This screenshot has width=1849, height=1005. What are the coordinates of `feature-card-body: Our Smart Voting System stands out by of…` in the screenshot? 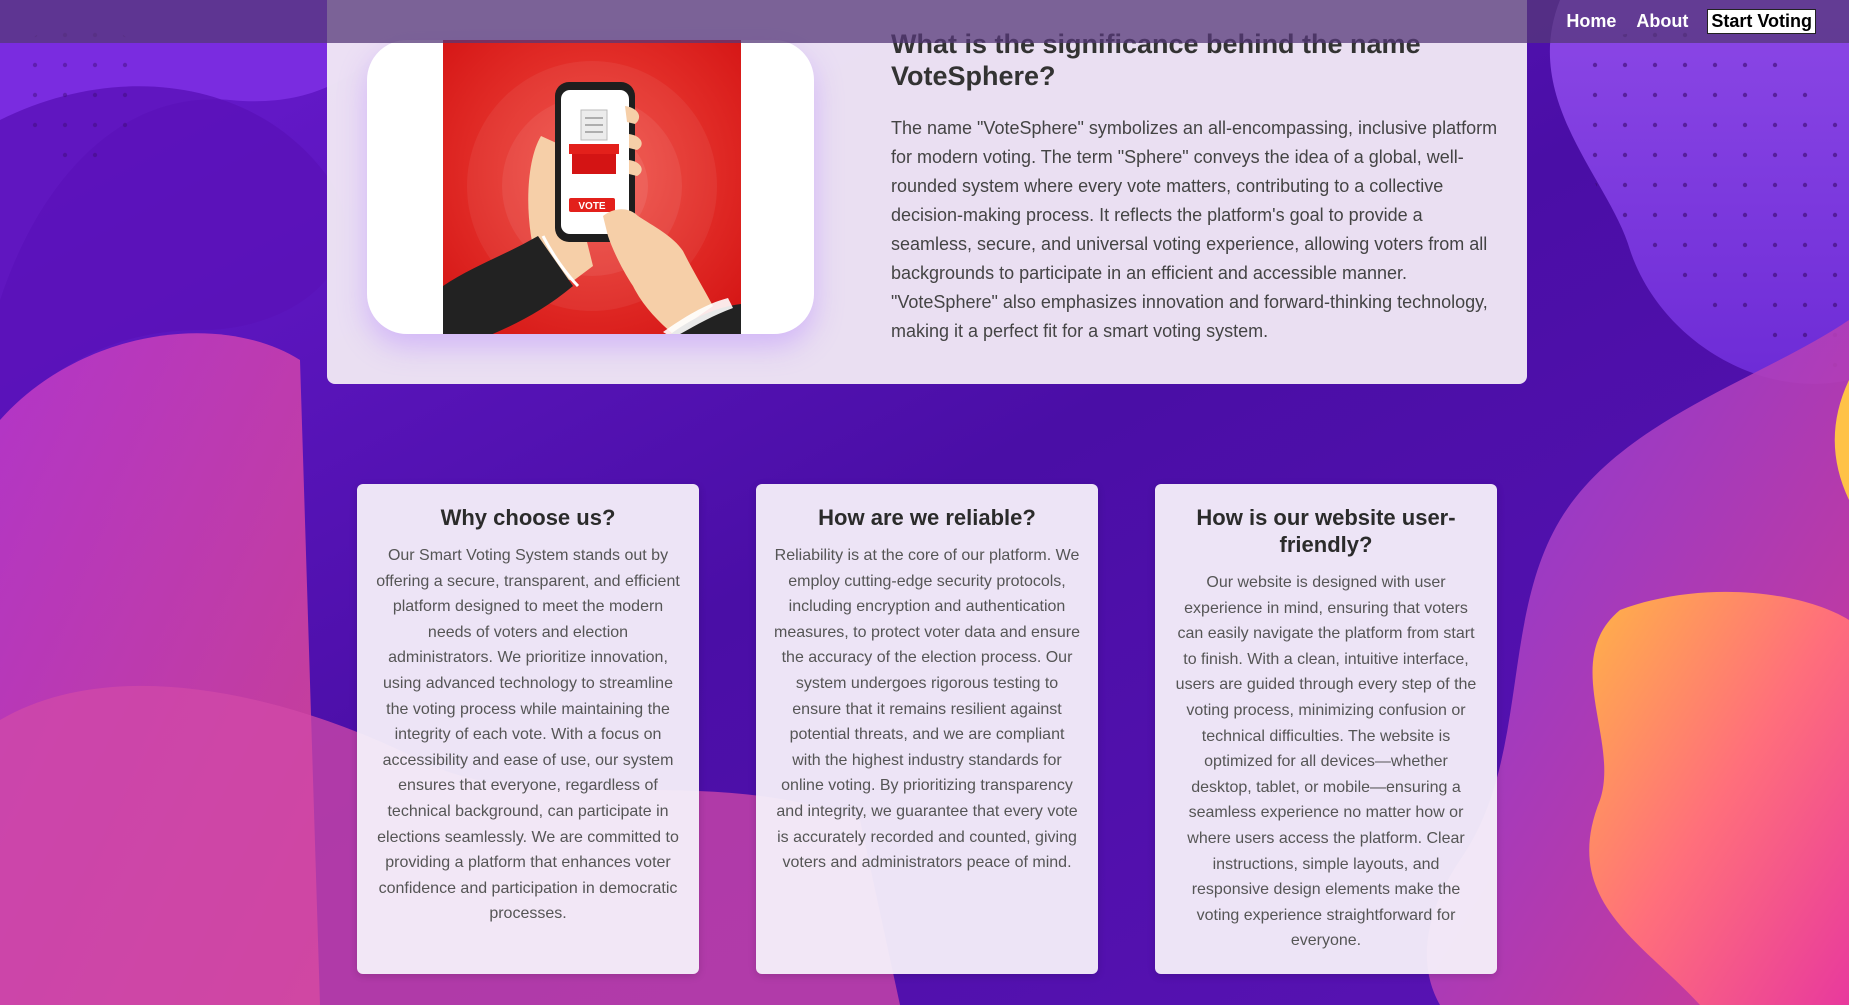 It's located at (528, 735).